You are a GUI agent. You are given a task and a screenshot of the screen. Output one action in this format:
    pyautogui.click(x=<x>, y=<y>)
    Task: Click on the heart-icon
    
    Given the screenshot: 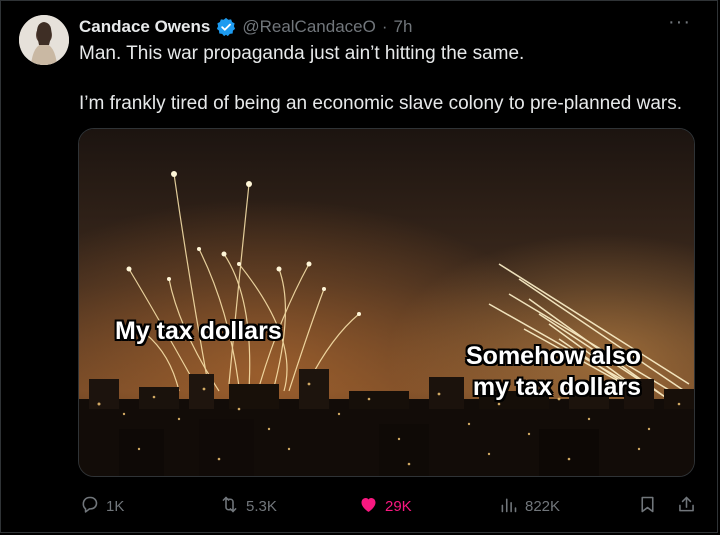 What is the action you would take?
    pyautogui.click(x=368, y=506)
    